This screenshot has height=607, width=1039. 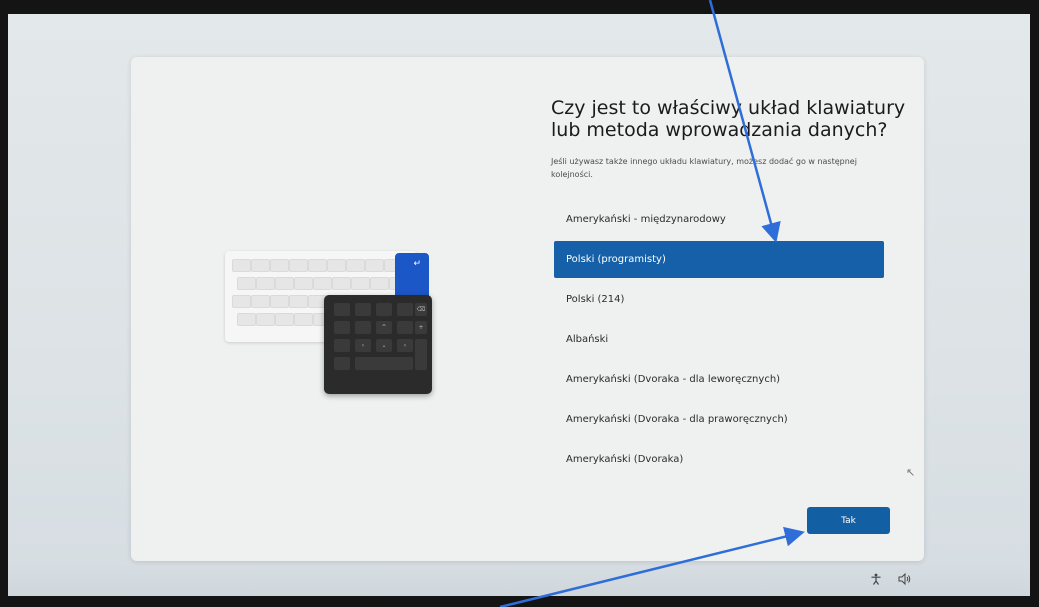 I want to click on numpad-enter-key, so click(x=421, y=354).